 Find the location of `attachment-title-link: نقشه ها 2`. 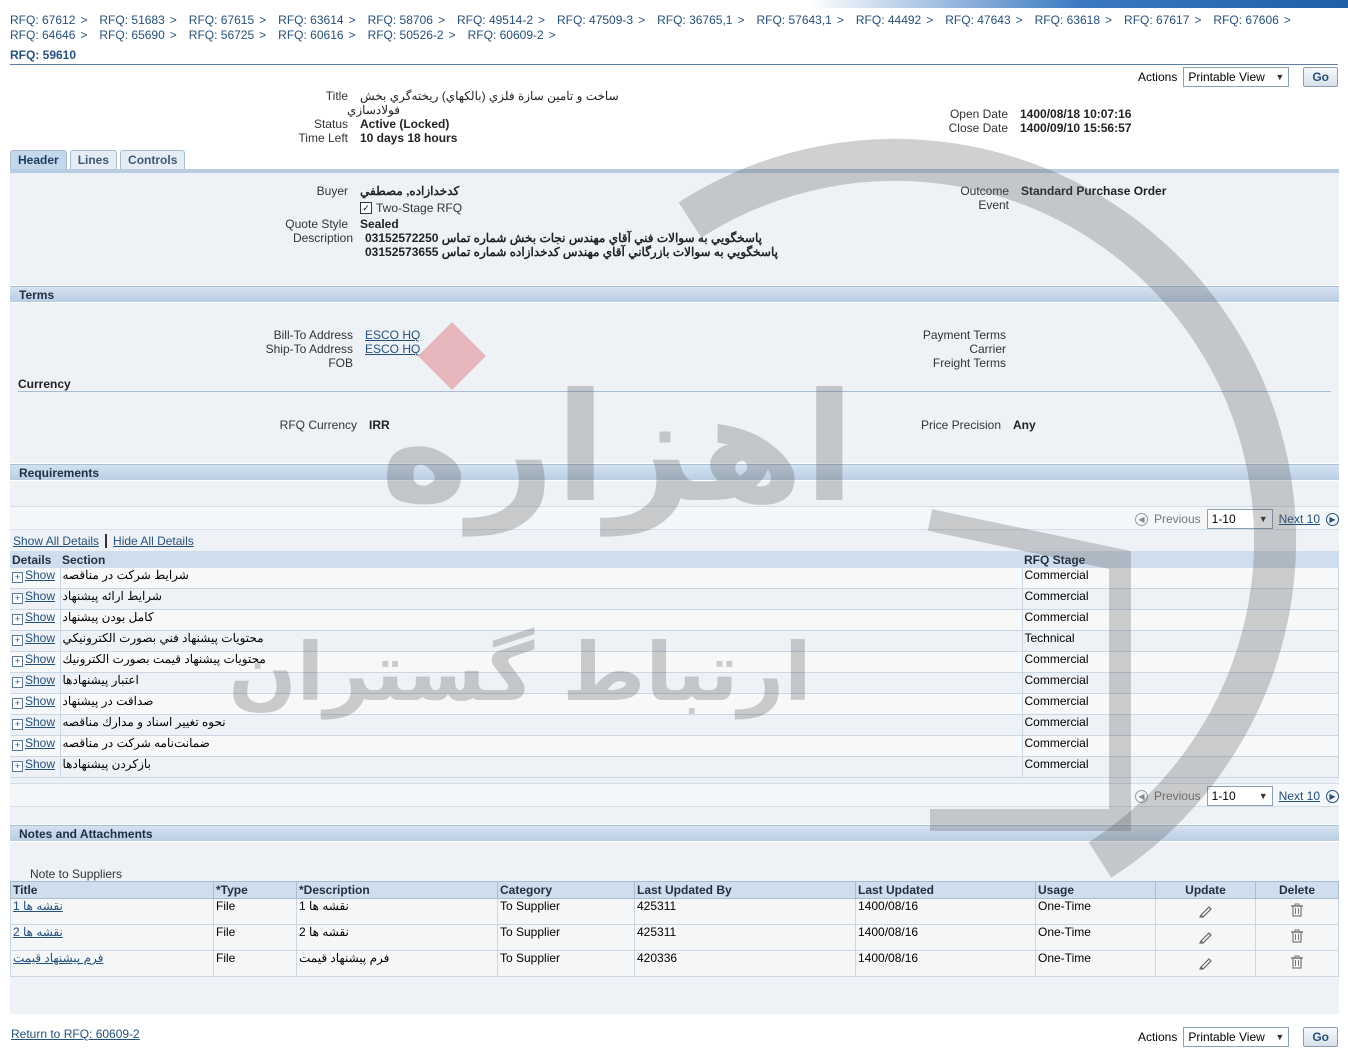

attachment-title-link: نقشه ها 2 is located at coordinates (38, 932).